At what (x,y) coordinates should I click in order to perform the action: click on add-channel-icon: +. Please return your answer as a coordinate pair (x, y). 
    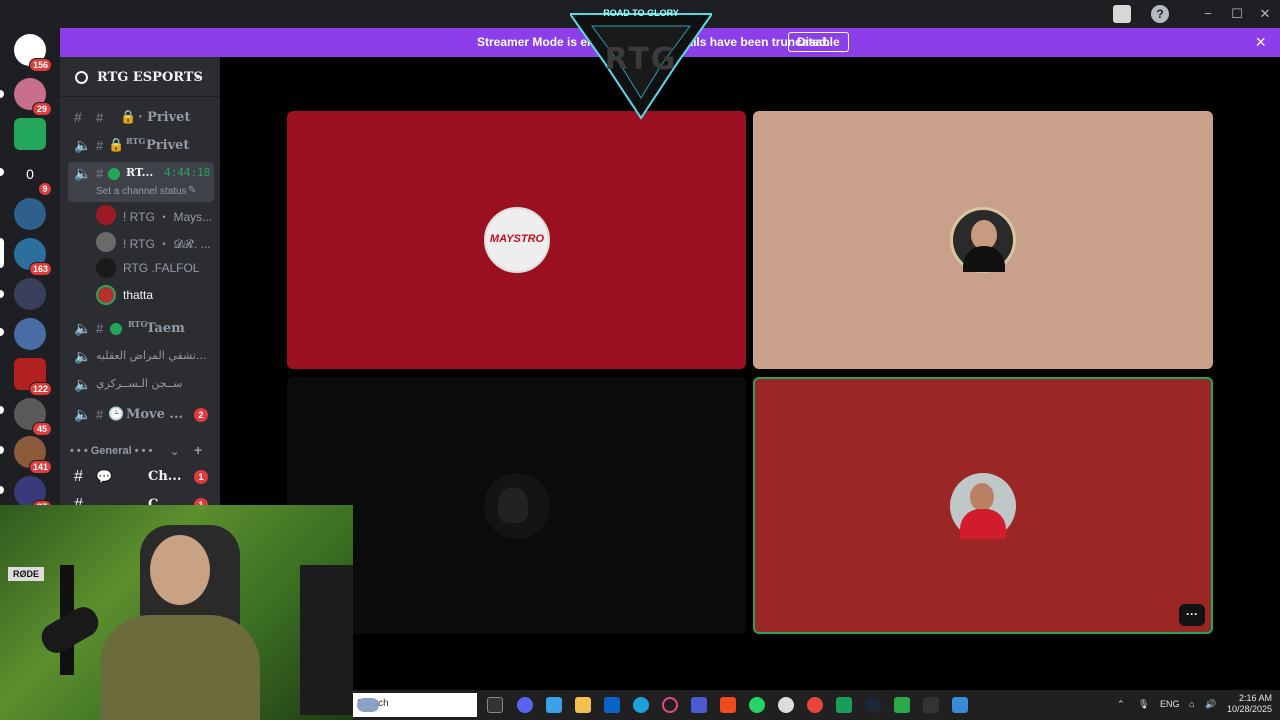
    Looking at the image, I should click on (198, 450).